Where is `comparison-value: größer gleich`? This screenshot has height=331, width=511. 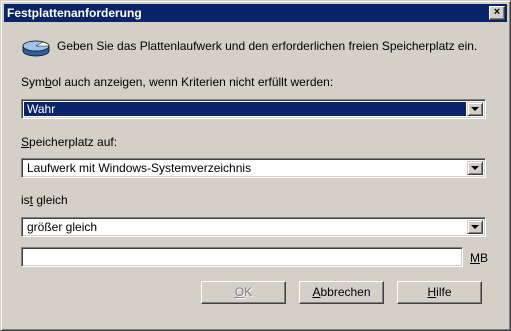
comparison-value: größer gleich is located at coordinates (62, 227).